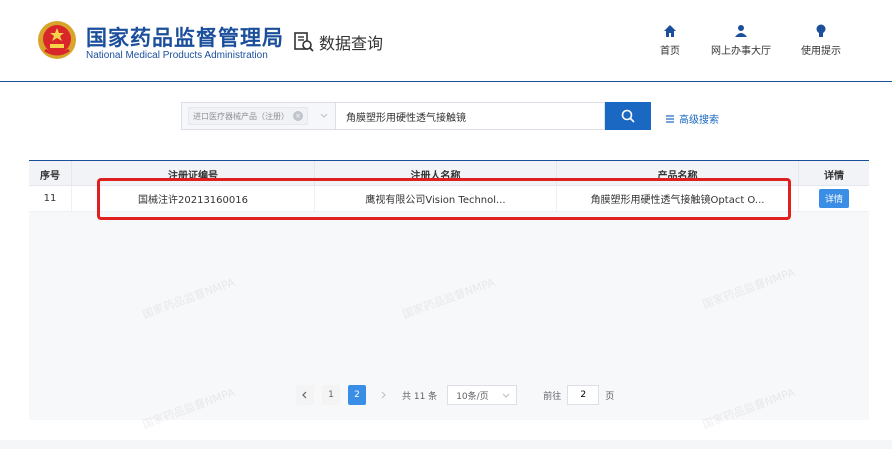 The width and height of the screenshot is (892, 449). I want to click on page-suffix: 页, so click(610, 396).